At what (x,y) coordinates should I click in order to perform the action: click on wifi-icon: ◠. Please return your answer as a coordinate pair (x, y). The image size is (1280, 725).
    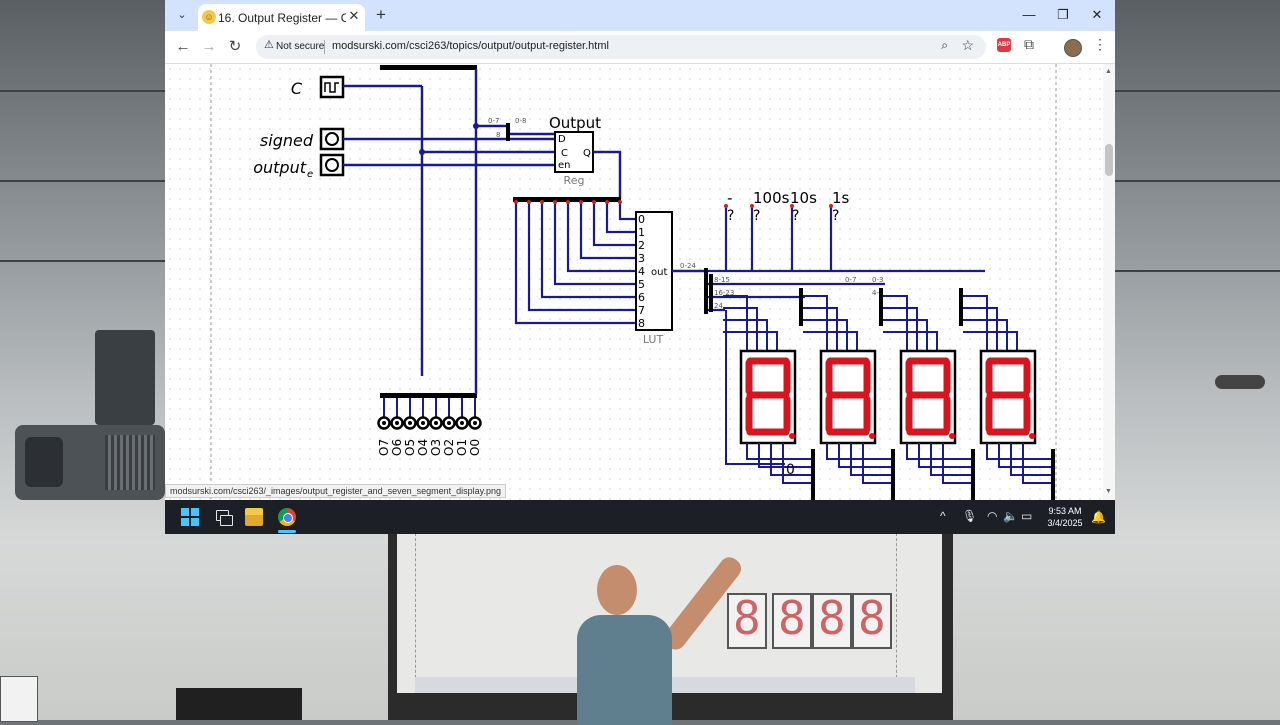
    Looking at the image, I should click on (992, 516).